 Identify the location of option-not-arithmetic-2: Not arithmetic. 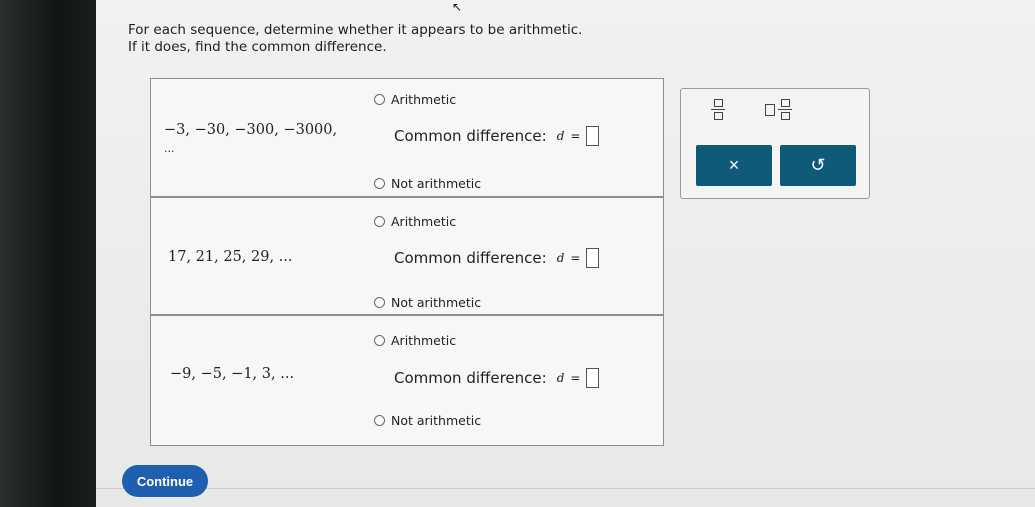
(427, 302).